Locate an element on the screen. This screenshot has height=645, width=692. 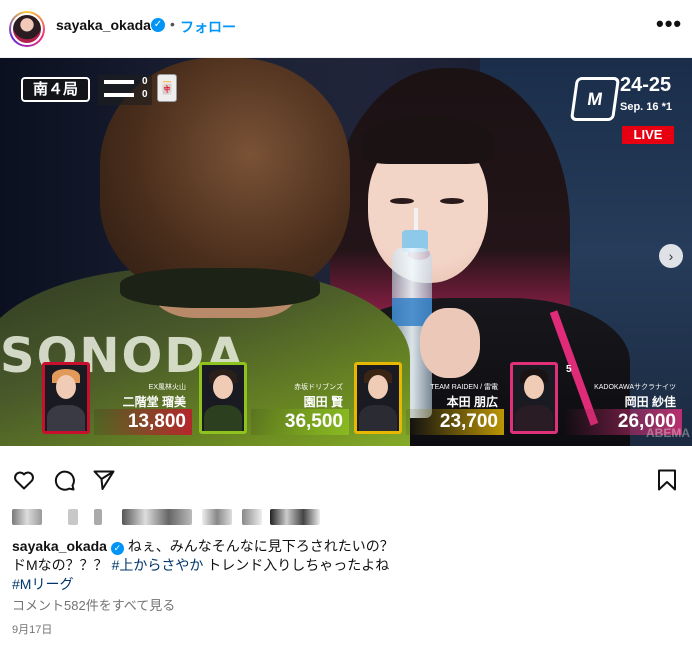
follow-button: フォロー is located at coordinates (208, 27).